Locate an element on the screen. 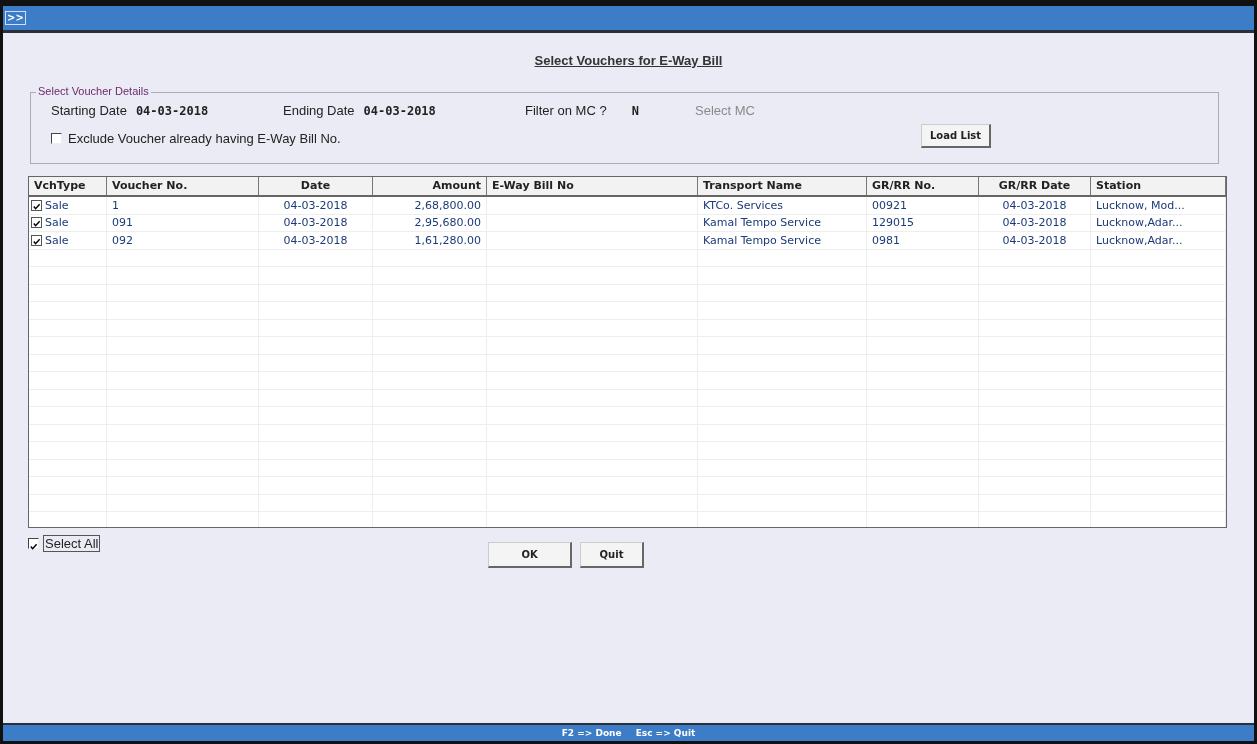  column-header: Amount is located at coordinates (430, 186).